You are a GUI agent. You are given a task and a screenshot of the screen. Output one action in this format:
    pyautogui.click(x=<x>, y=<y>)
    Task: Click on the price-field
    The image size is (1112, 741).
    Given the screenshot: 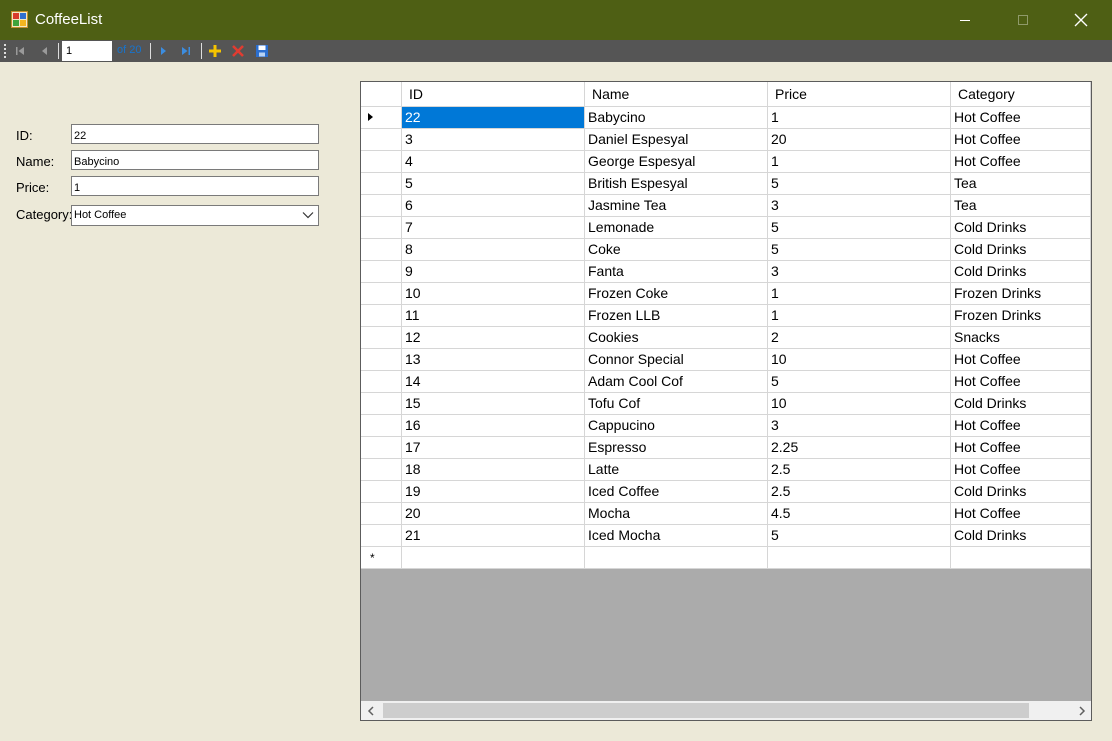 What is the action you would take?
    pyautogui.click(x=195, y=186)
    